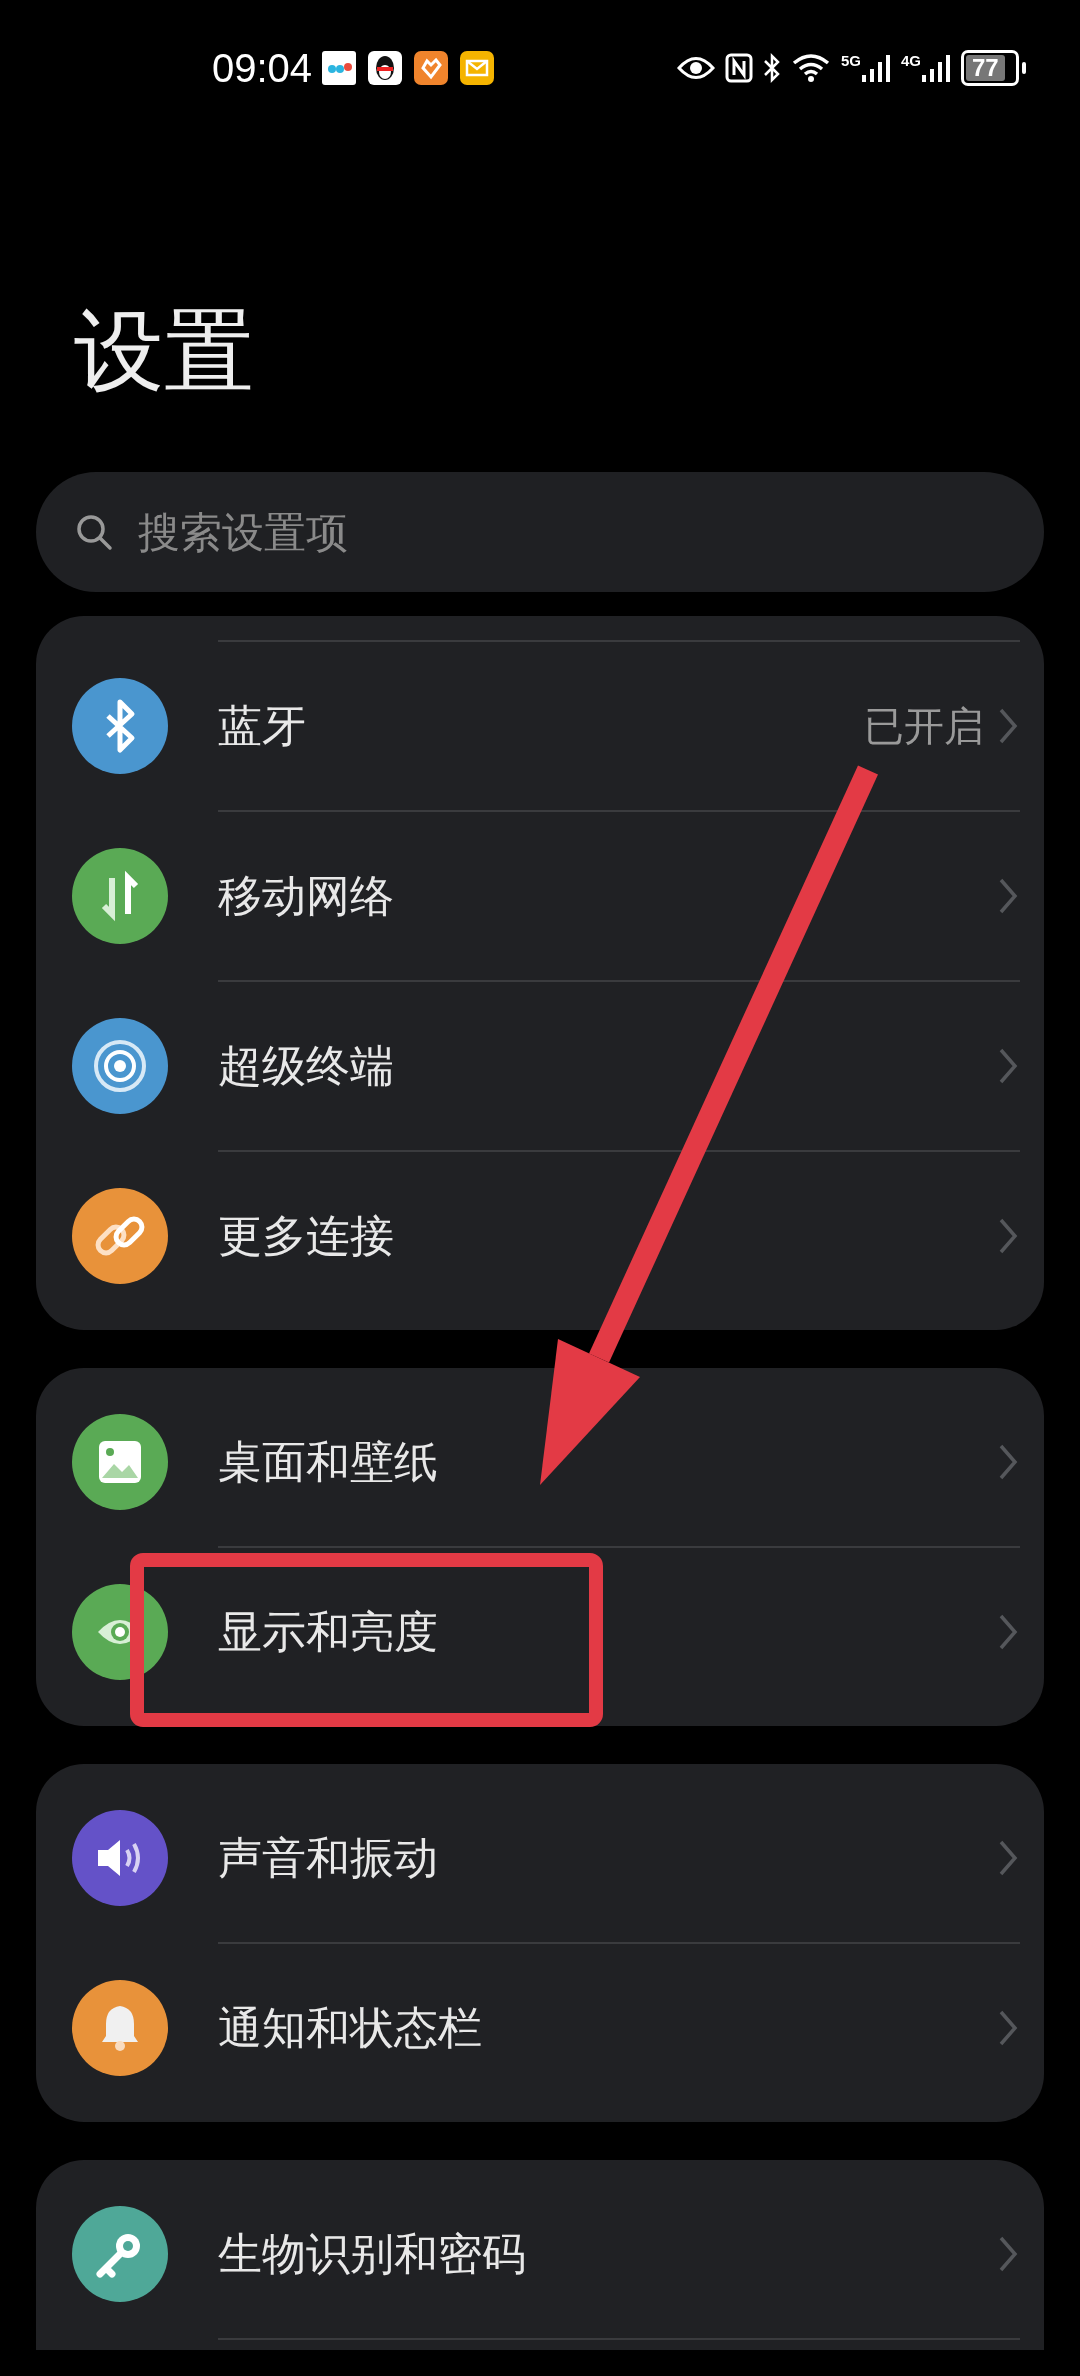 The image size is (1080, 2376). I want to click on bluetooth-icon, so click(771, 68).